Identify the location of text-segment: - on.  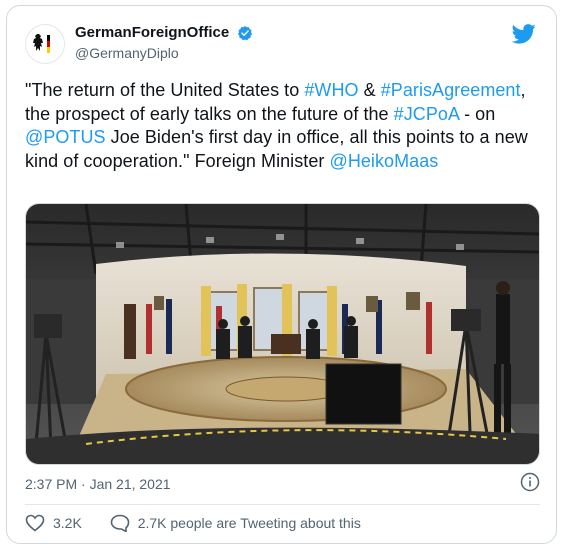
(477, 113).